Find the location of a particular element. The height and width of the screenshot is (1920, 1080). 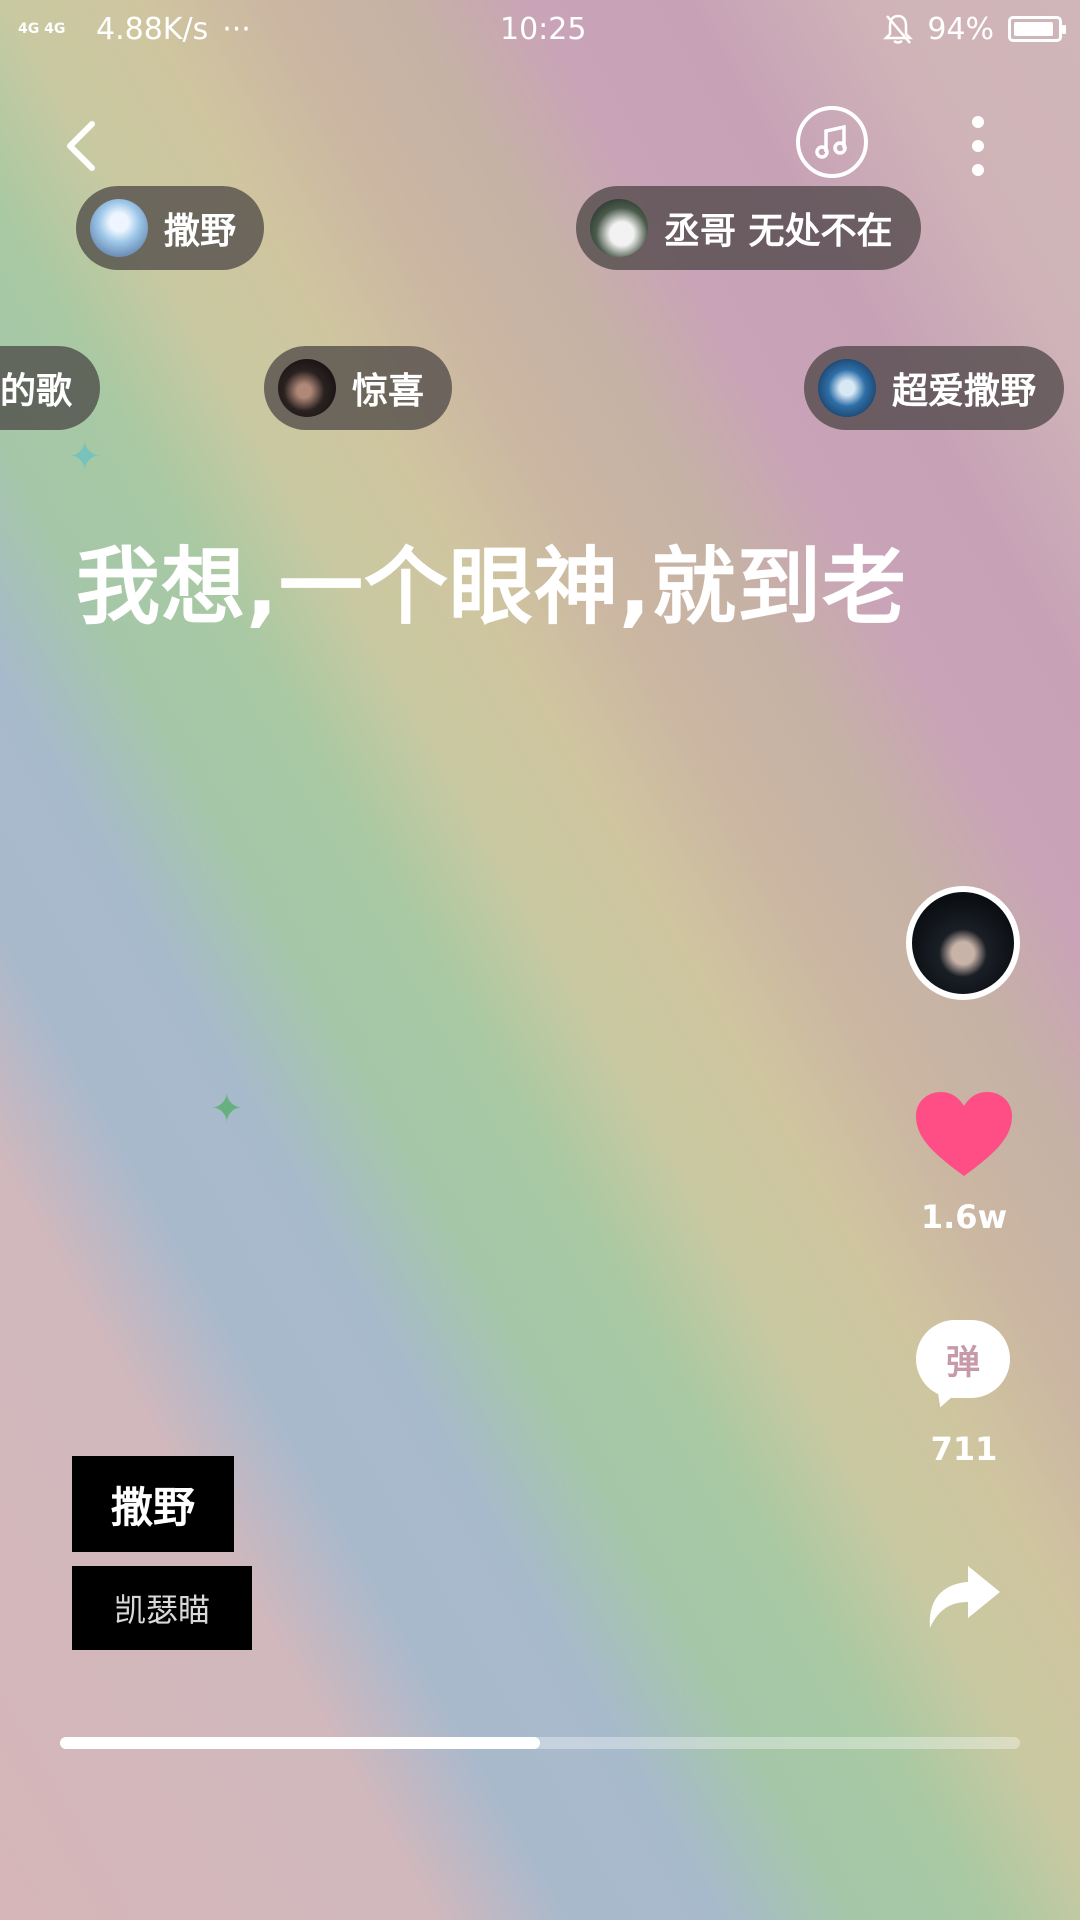

share-button is located at coordinates (962, 1592).